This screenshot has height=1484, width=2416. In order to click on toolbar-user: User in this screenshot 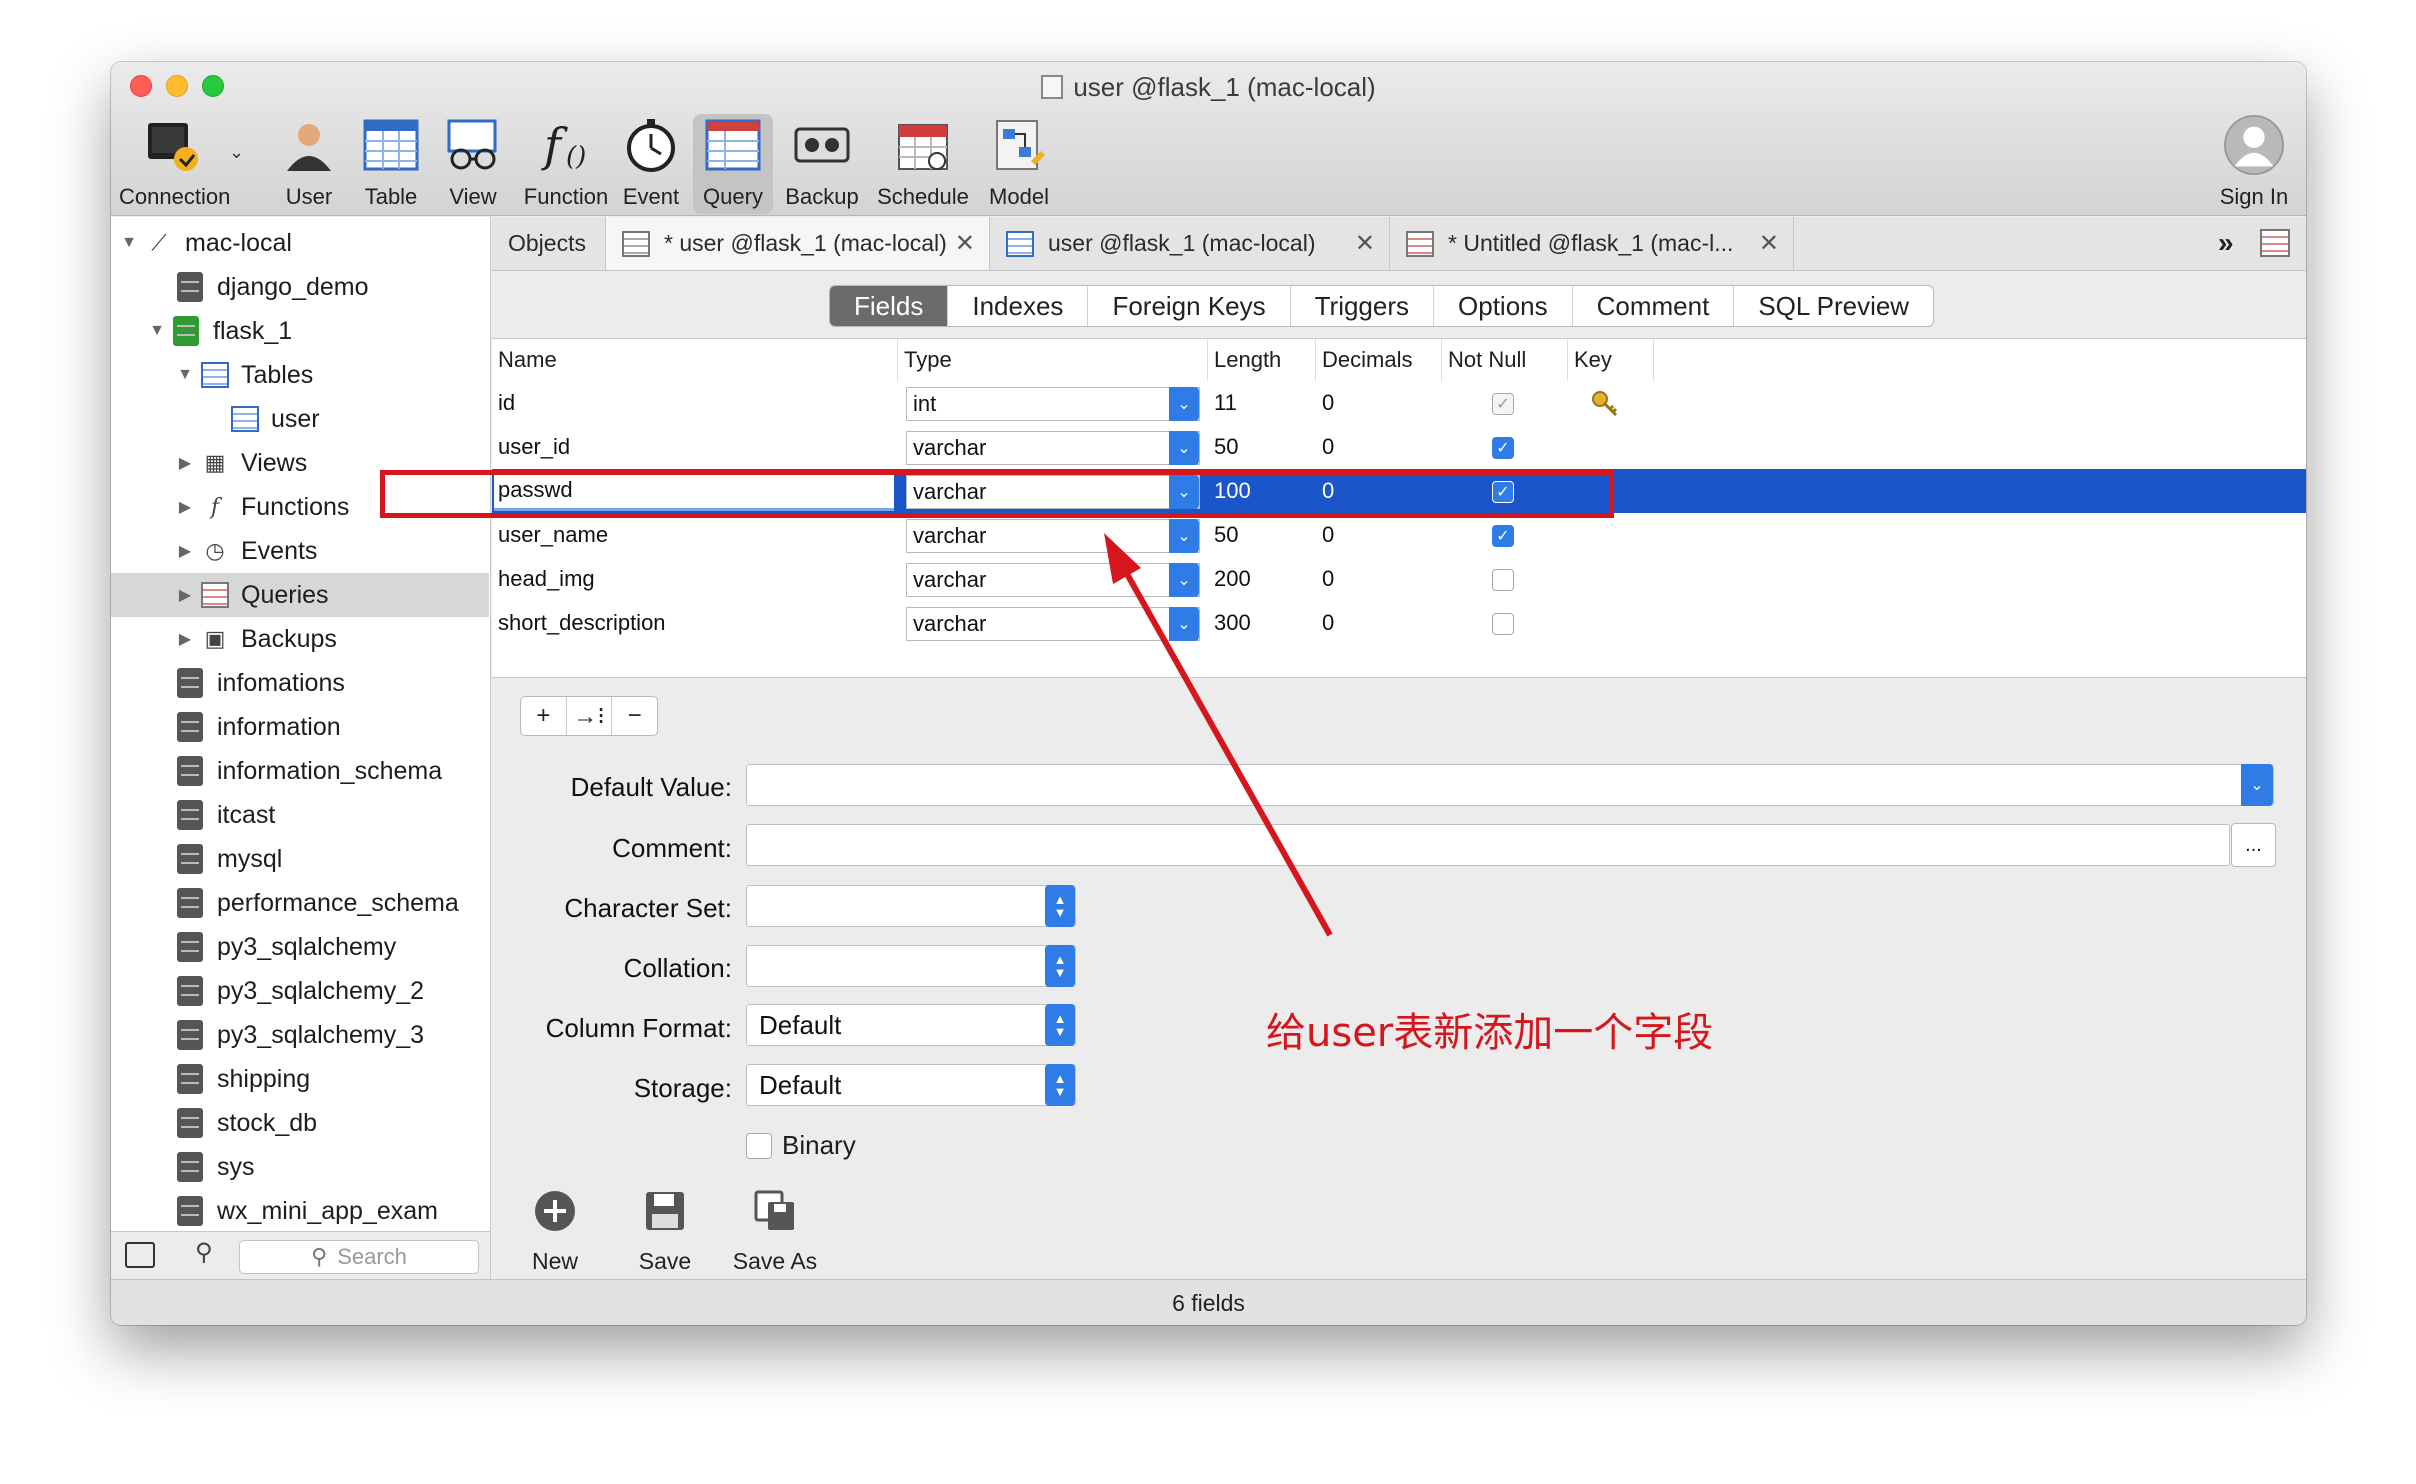, I will do `click(309, 164)`.